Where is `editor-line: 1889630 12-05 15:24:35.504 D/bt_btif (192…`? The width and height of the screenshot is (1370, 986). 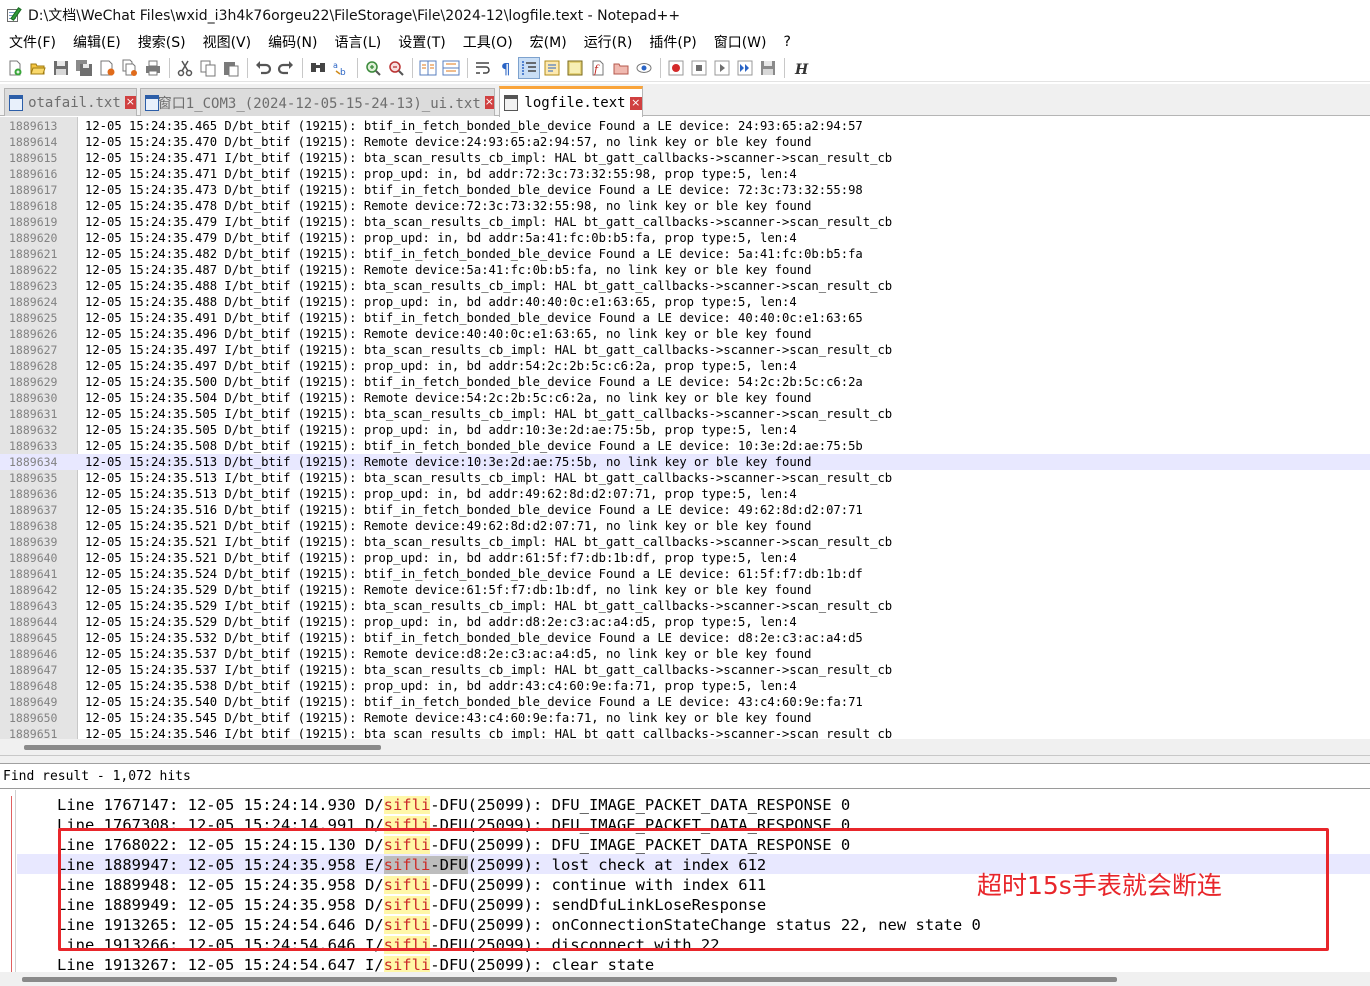 editor-line: 1889630 12-05 15:24:35.504 D/bt_btif (192… is located at coordinates (685, 398).